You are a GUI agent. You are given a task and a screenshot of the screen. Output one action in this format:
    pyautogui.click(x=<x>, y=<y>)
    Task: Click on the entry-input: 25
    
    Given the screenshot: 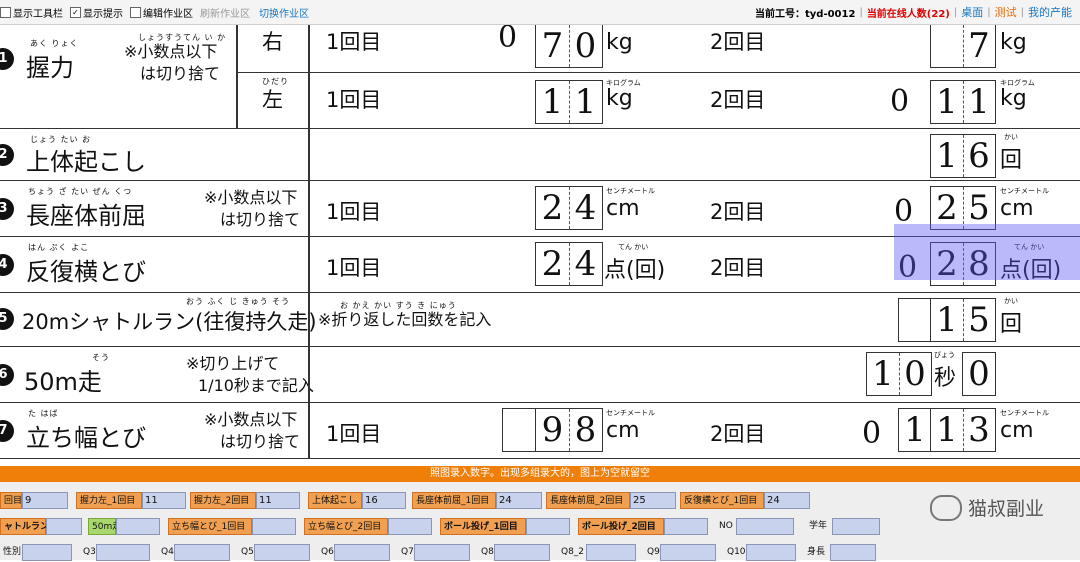 What is the action you would take?
    pyautogui.click(x=653, y=500)
    